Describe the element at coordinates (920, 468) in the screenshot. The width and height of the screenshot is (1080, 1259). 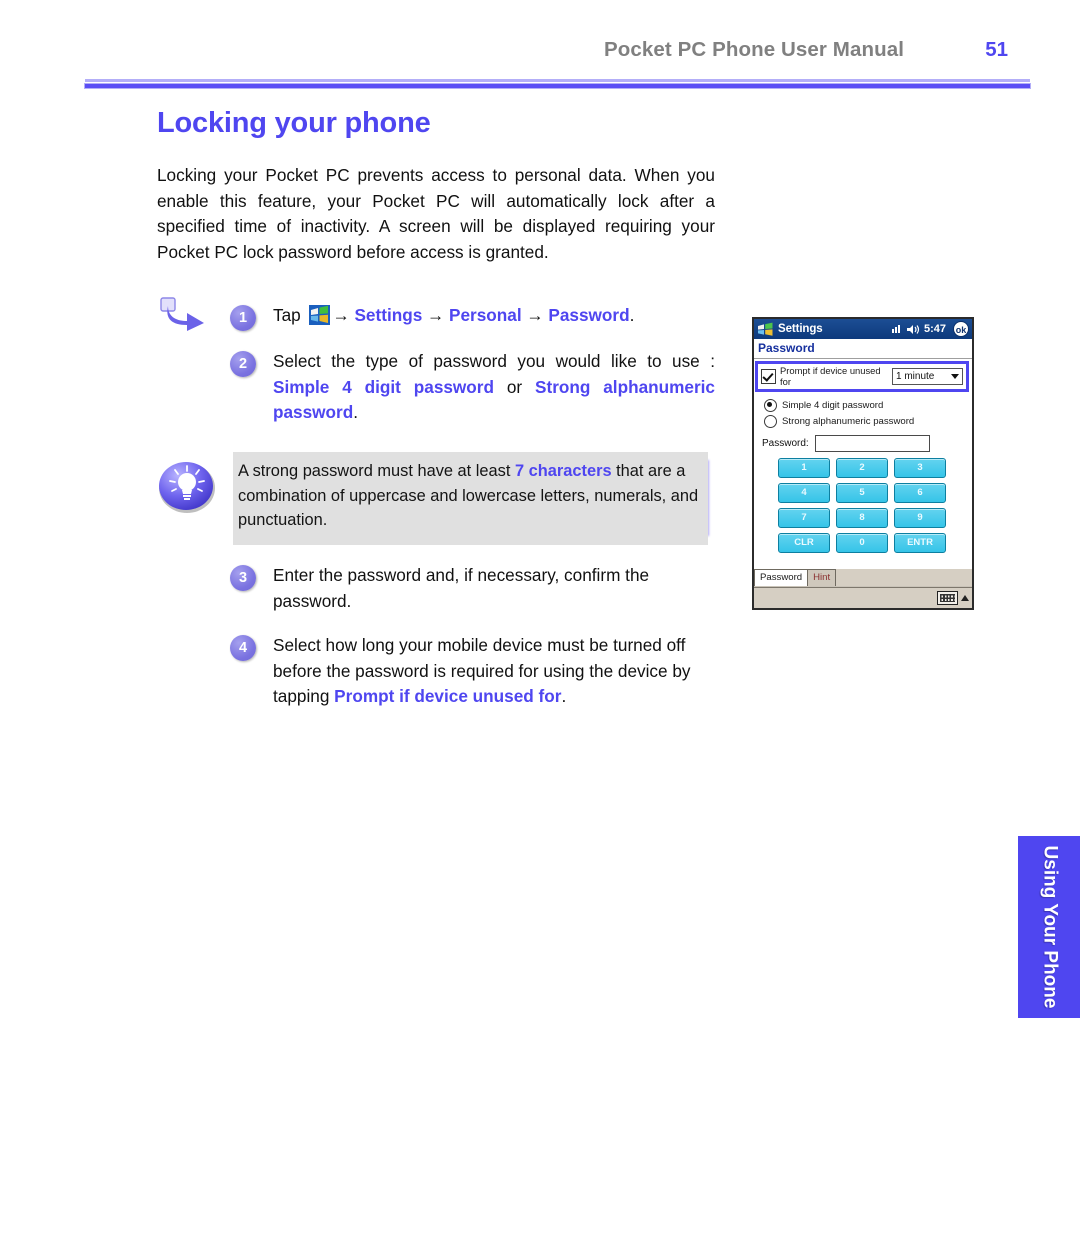
I see `keypad-key-3: 3` at that location.